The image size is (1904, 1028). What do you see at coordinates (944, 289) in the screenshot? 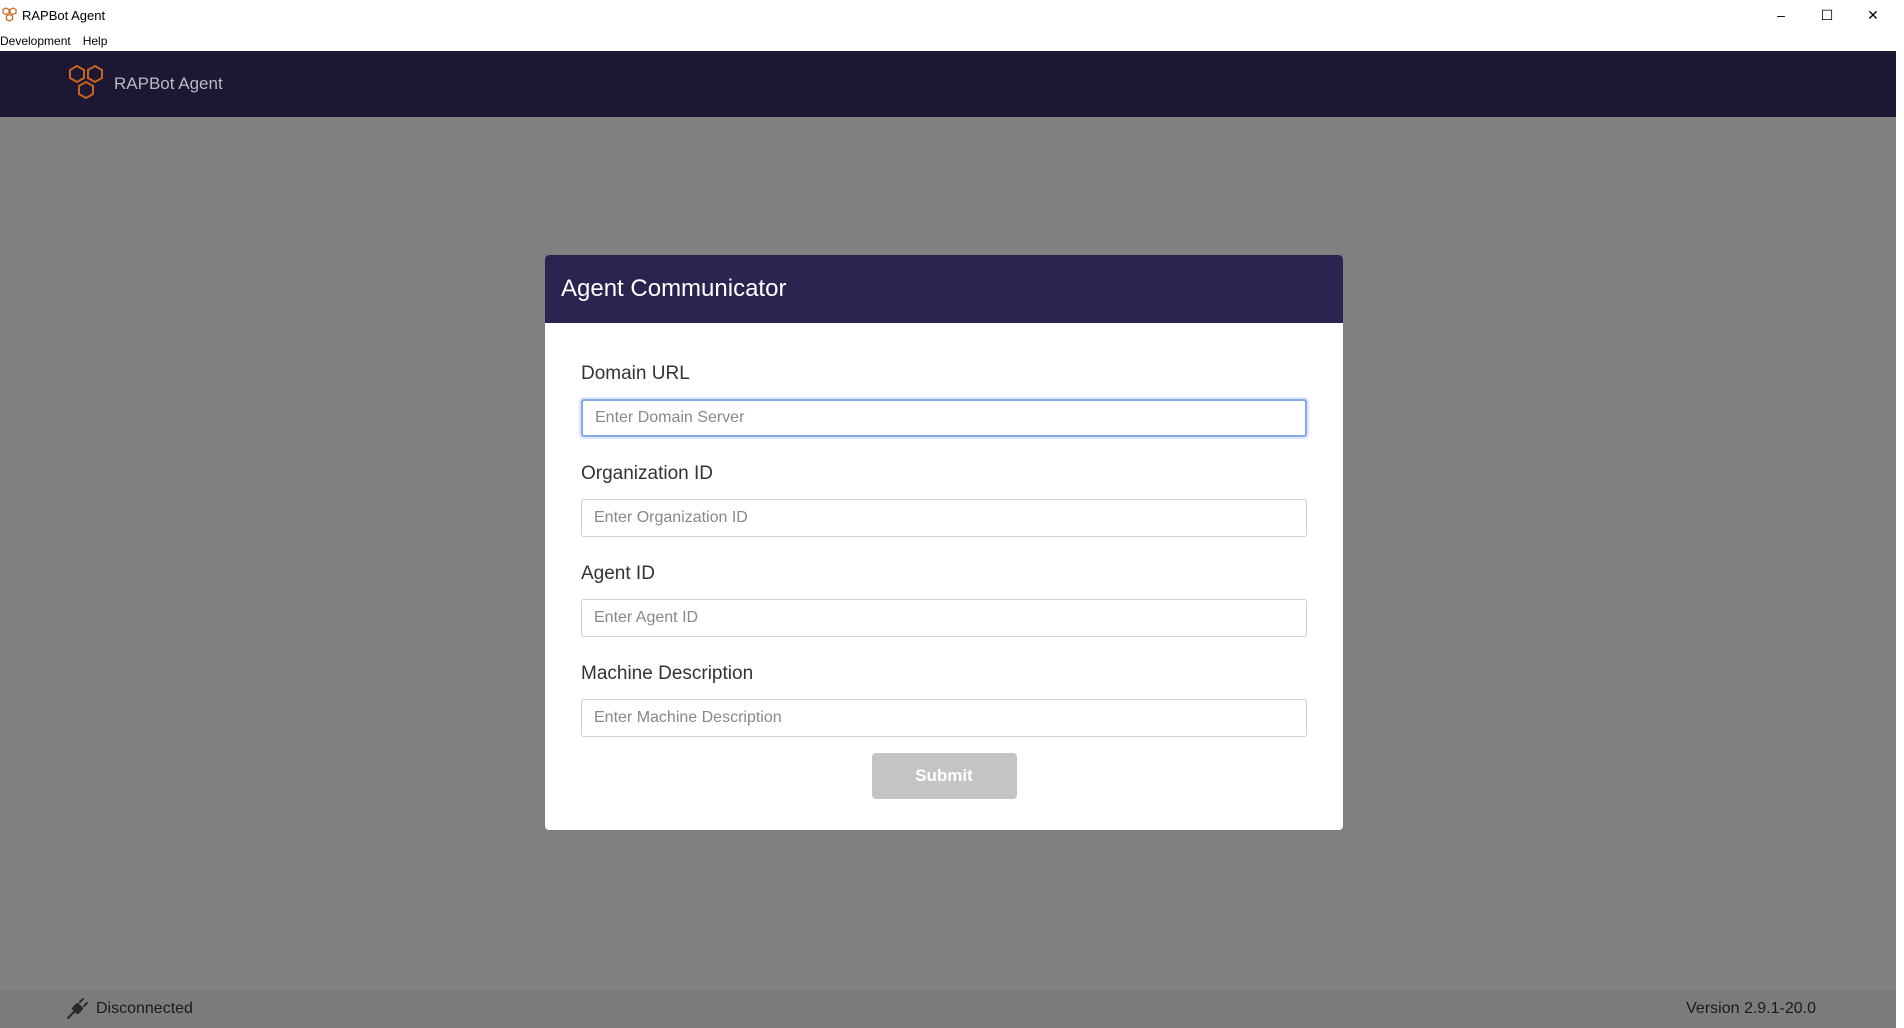
I see `dialog-header: Agent Communicator` at bounding box center [944, 289].